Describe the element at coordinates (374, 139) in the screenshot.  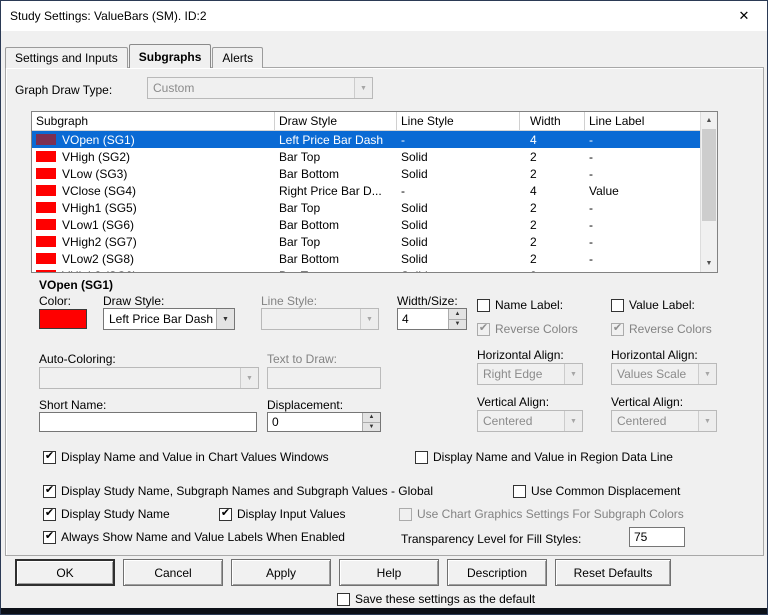
I see `table-row: VOpen (SG1) Left Price Bar Dash - 4 -` at that location.